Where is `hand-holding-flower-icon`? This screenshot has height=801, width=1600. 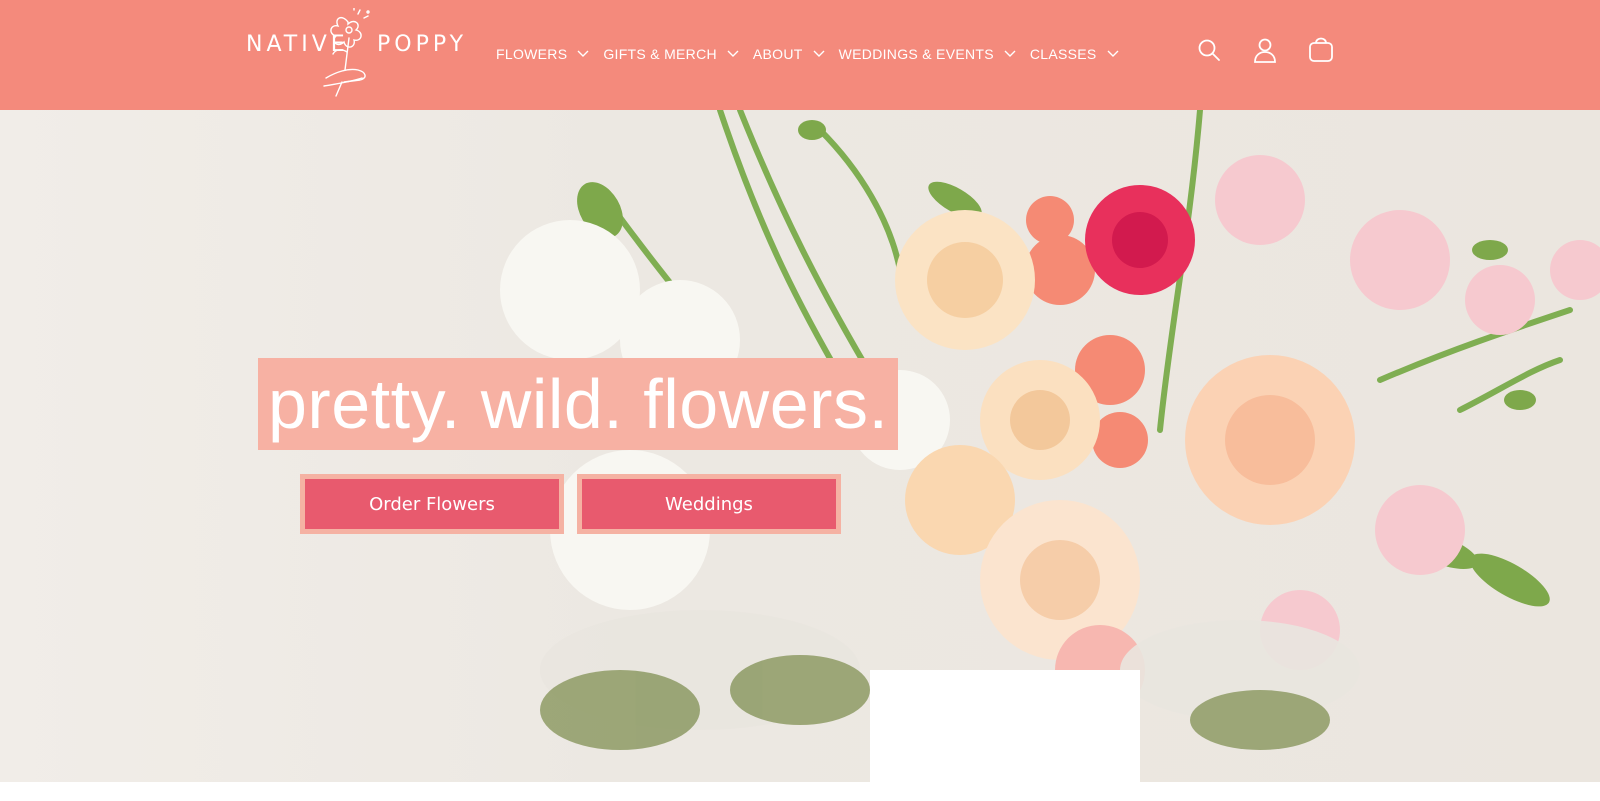
hand-holding-flower-icon is located at coordinates (346, 52).